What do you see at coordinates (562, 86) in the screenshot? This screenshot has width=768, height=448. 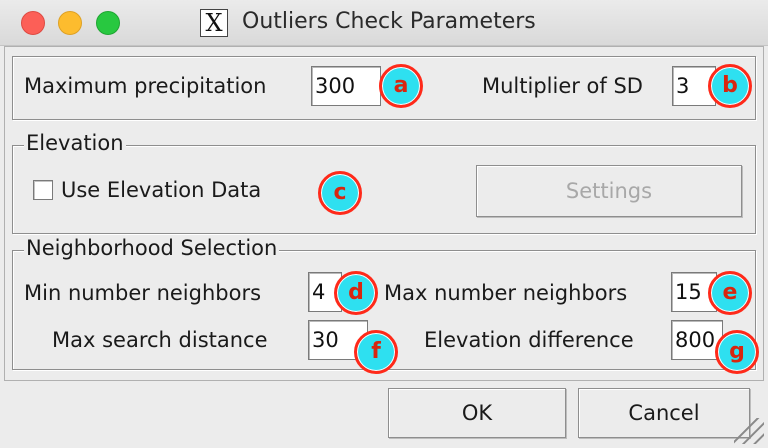 I see `multiplier-sd-label: Multiplier of SD` at bounding box center [562, 86].